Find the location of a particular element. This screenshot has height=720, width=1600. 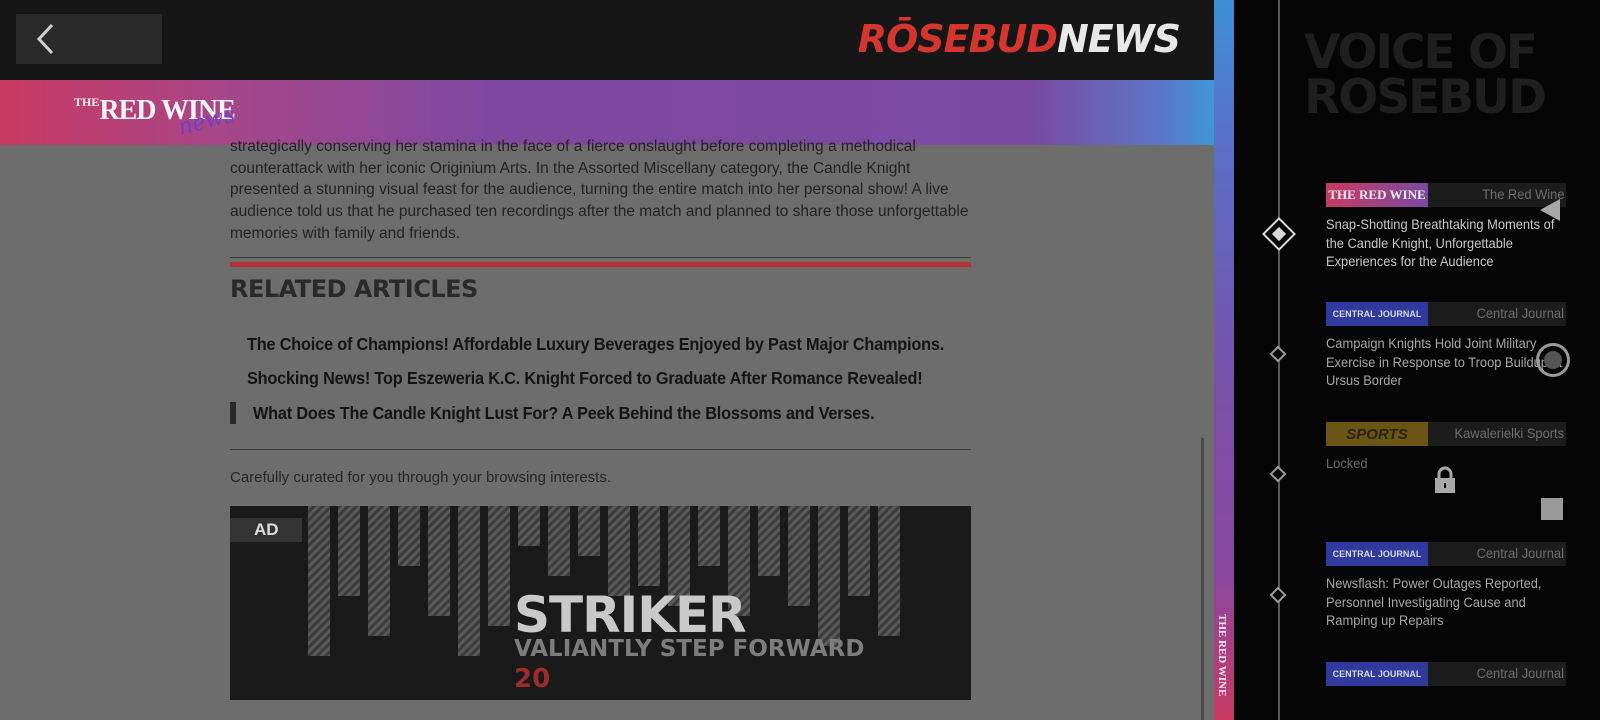

rosebud-news-logo: RŌSEBUDNEWS is located at coordinates (1019, 39).